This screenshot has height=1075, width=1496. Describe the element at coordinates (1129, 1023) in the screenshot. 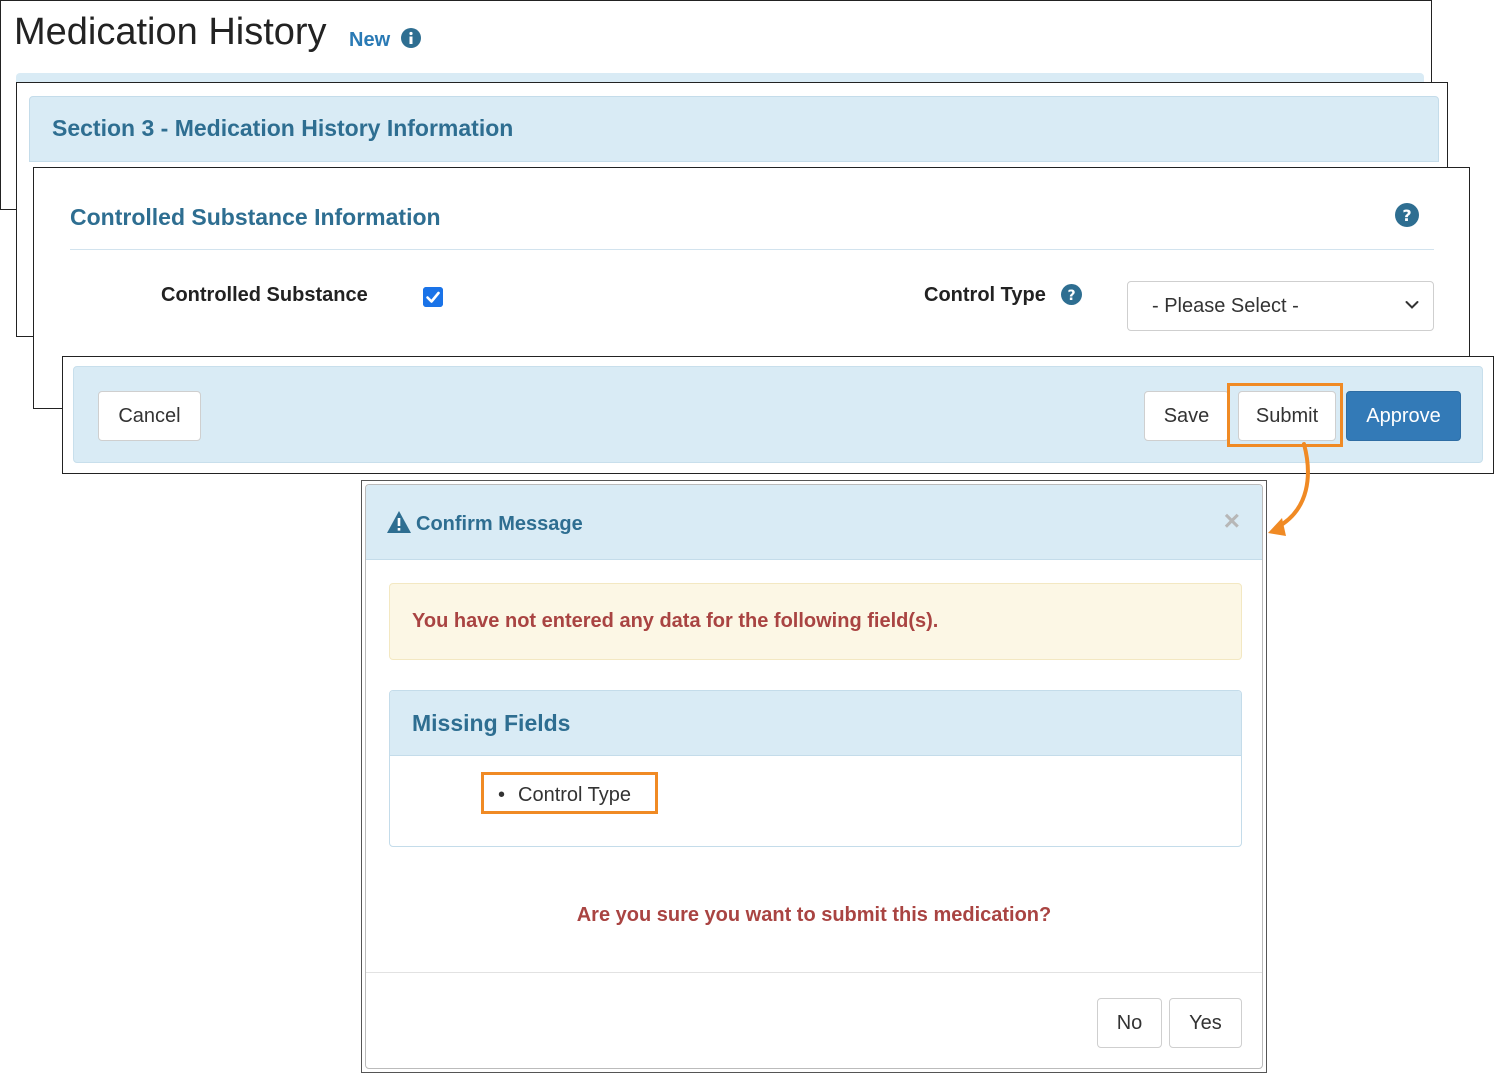

I see `no-button: No` at that location.